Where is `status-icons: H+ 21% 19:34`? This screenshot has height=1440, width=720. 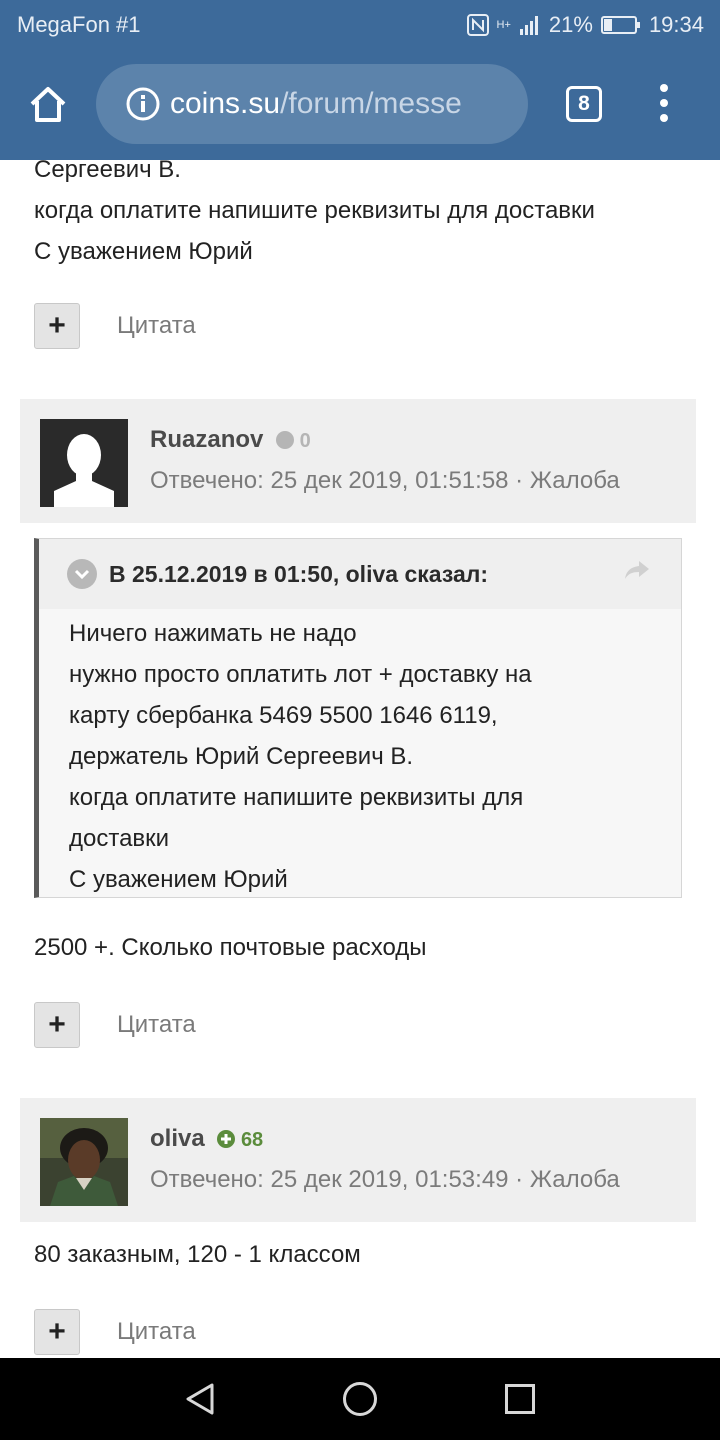
status-icons: H+ 21% 19:34 is located at coordinates (585, 25).